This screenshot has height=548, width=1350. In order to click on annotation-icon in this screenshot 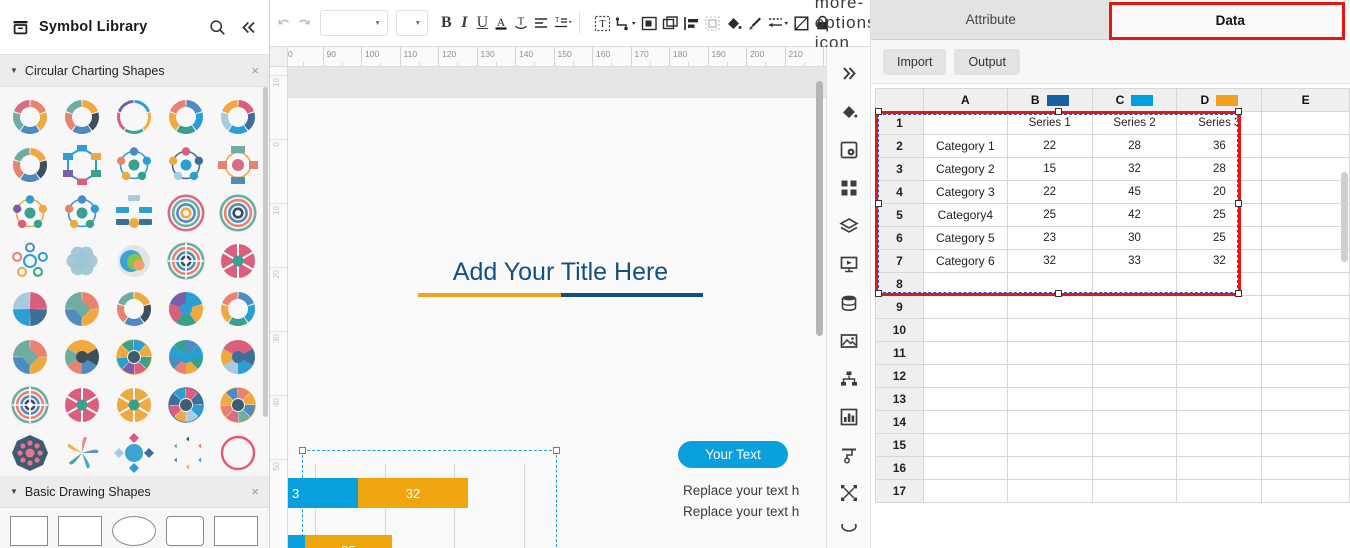, I will do `click(849, 455)`.